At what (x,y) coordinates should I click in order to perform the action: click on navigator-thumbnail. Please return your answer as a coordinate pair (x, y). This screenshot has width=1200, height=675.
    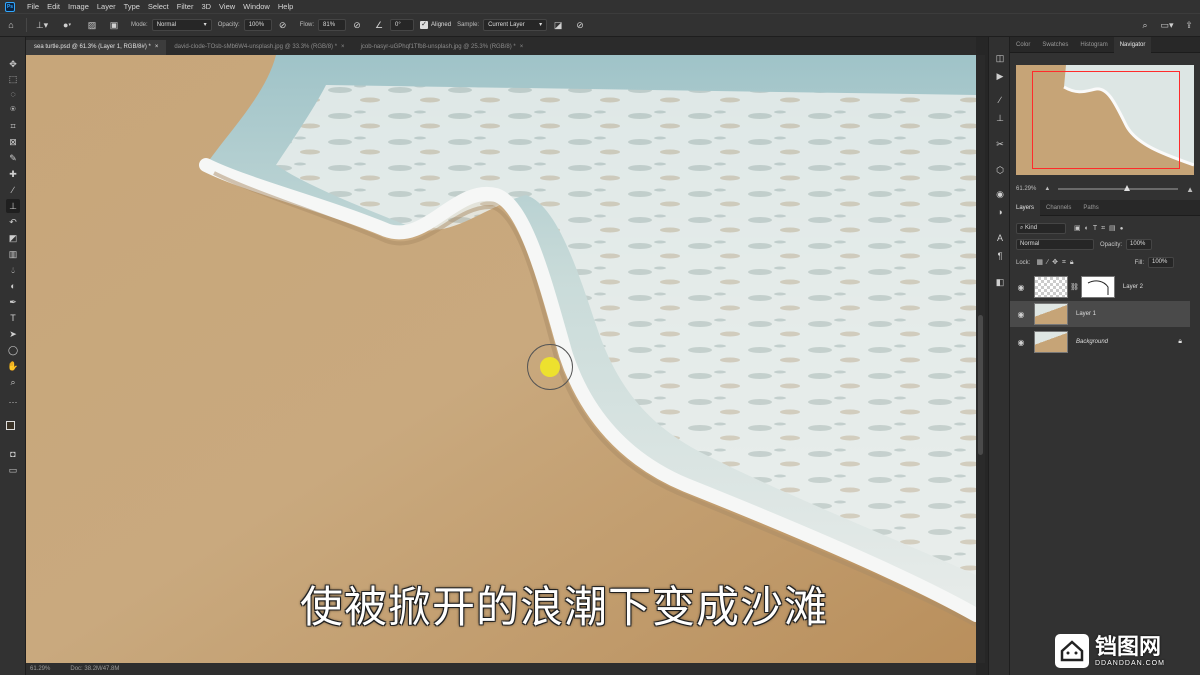
    Looking at the image, I should click on (1105, 120).